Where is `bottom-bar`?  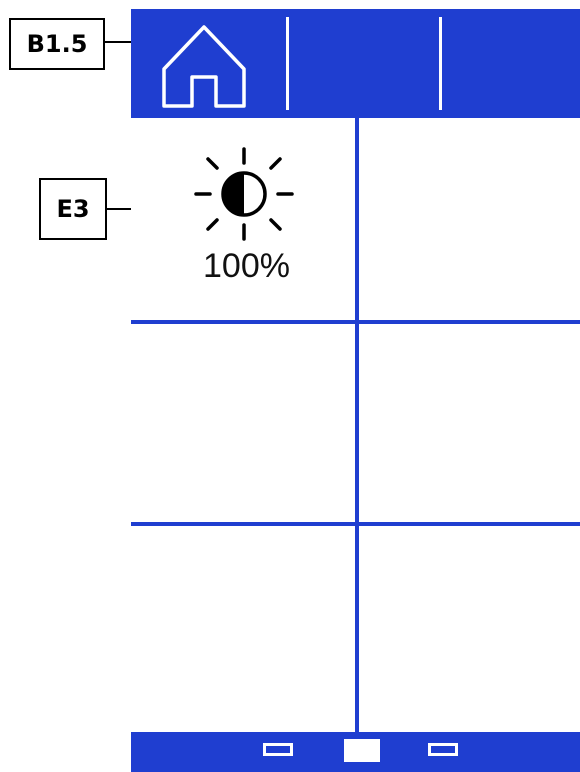
bottom-bar is located at coordinates (355, 752).